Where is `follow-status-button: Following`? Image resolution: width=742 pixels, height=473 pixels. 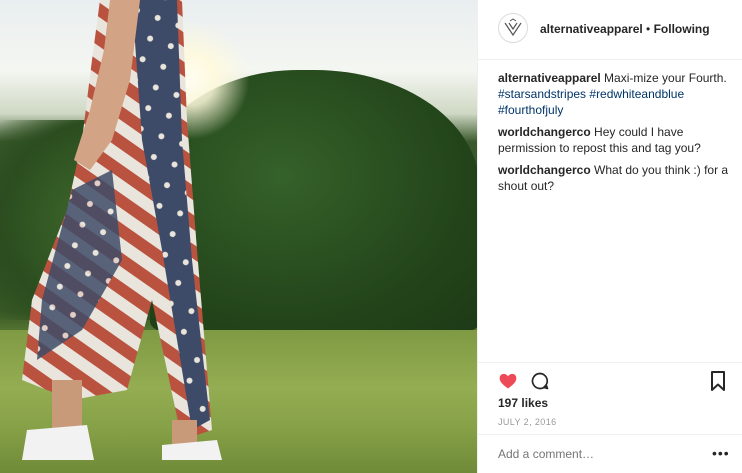
follow-status-button: Following is located at coordinates (682, 29).